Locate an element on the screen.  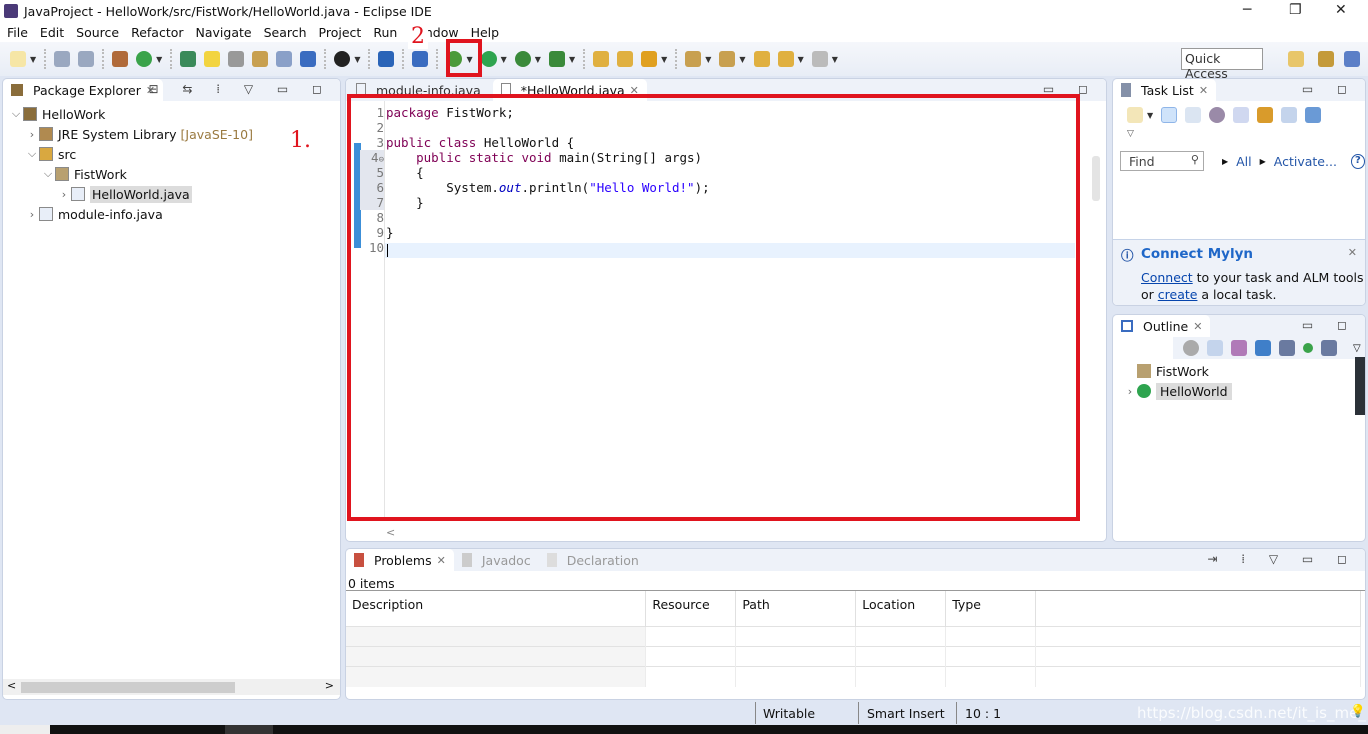
close-button: ✕ is located at coordinates (1341, 10).